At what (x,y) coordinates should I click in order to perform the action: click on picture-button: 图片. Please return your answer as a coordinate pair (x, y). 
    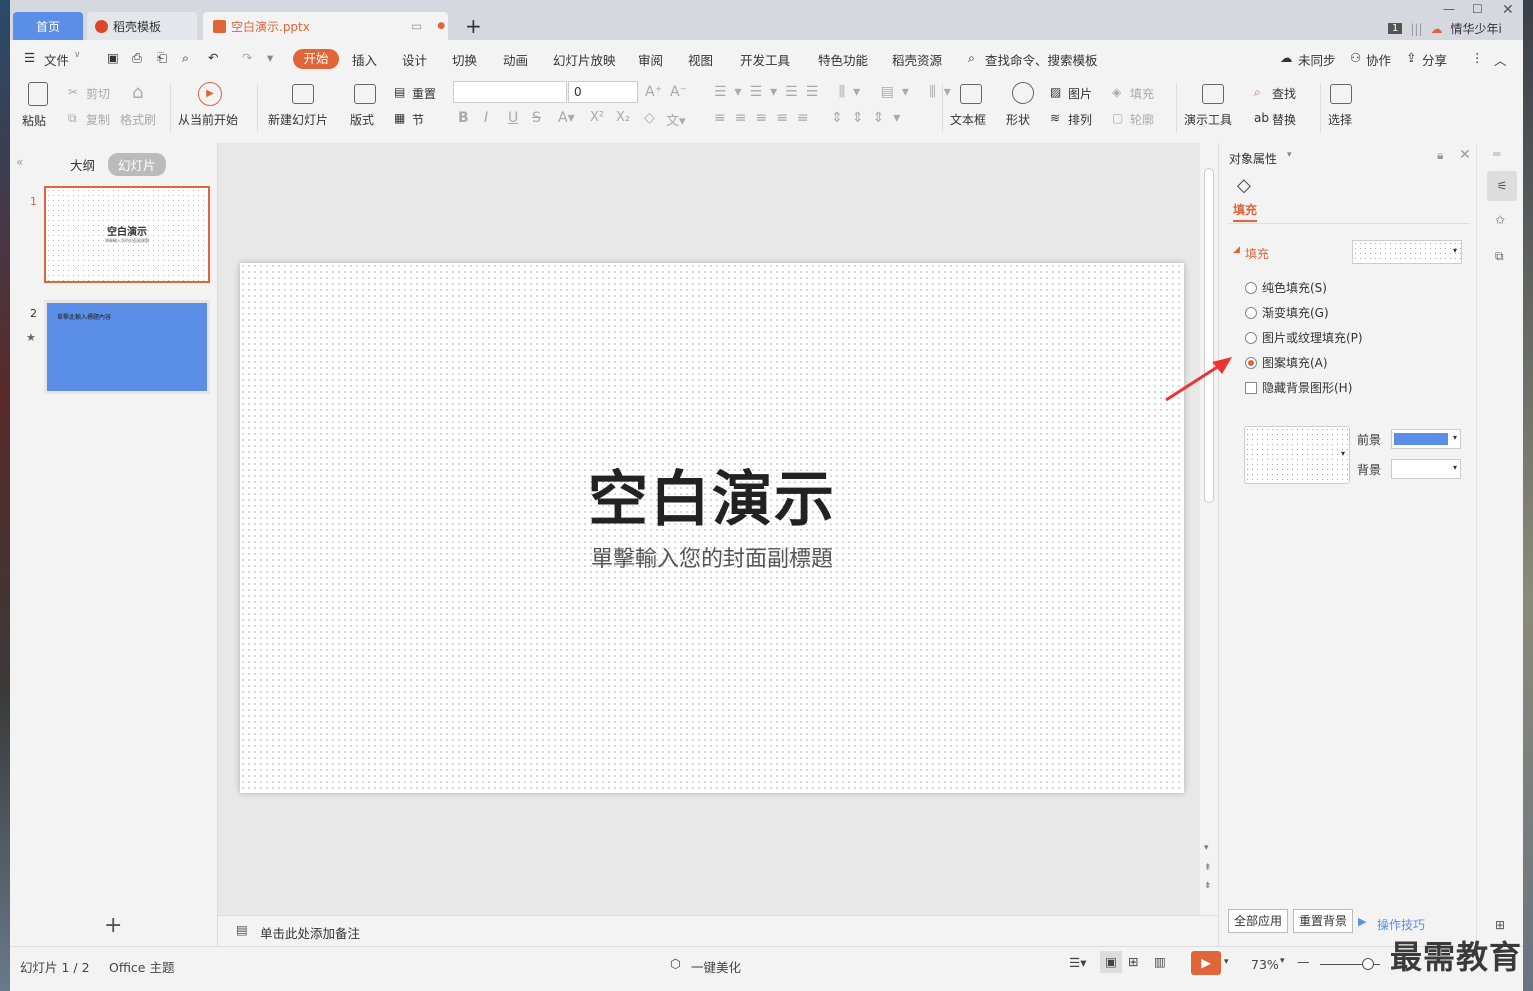
    Looking at the image, I should click on (1080, 93).